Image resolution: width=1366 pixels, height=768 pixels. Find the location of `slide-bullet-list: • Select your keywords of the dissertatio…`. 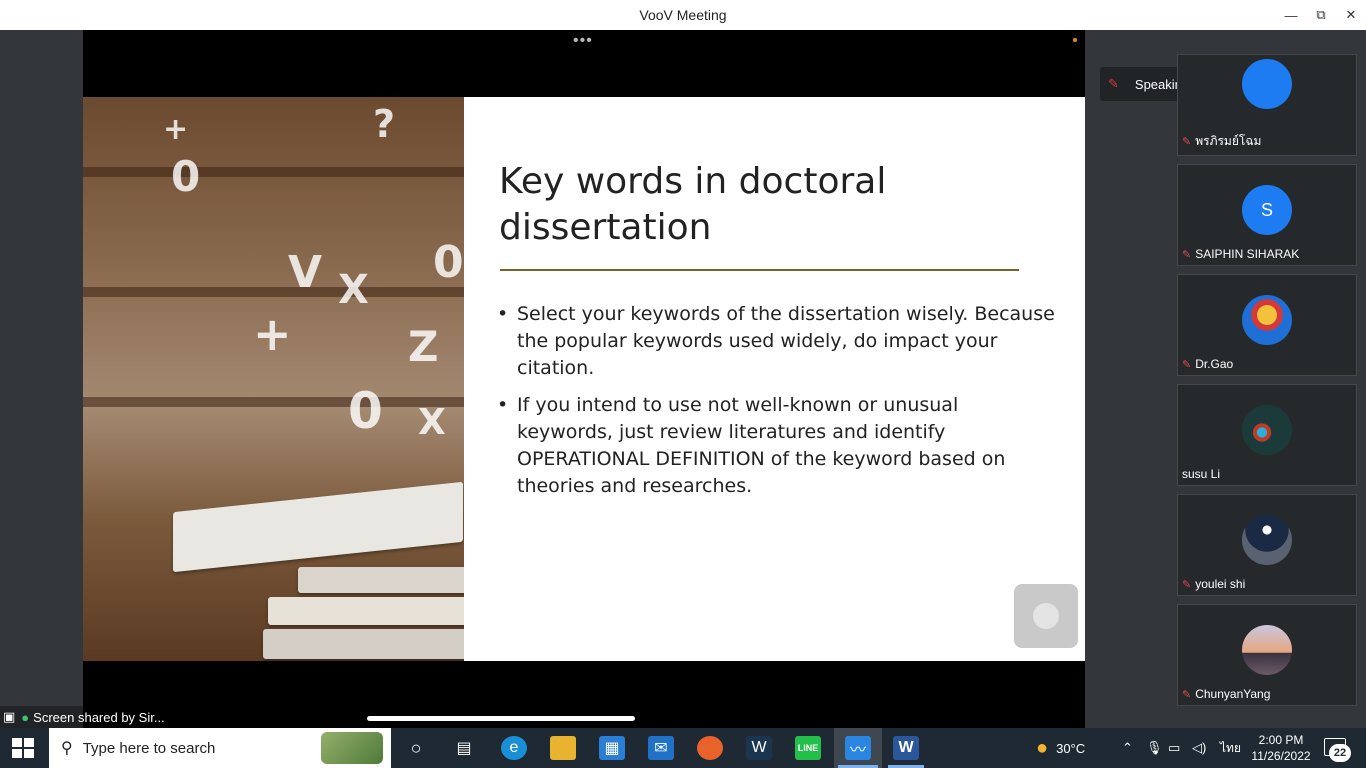

slide-bullet-list: • Select your keywords of the dissertatio… is located at coordinates (777, 405).